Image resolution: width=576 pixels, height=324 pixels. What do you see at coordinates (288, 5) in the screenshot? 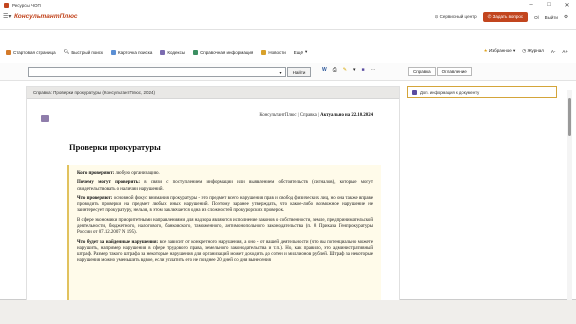
I see `title-bar: Ресурсы ЧОП – □ ✕` at bounding box center [288, 5].